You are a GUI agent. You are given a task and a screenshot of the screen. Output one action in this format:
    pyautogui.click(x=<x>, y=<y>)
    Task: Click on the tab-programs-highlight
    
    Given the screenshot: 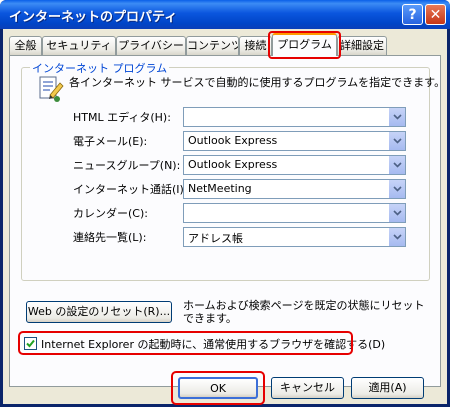 What is the action you would take?
    pyautogui.click(x=304, y=45)
    